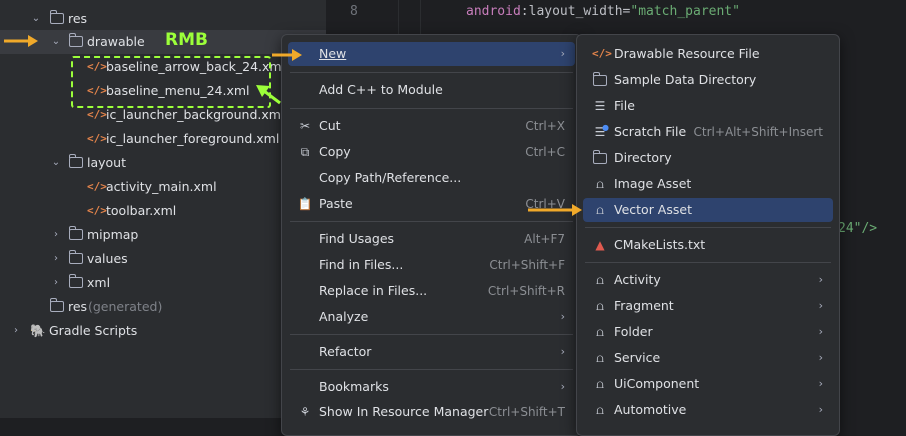 This screenshot has height=436, width=906. I want to click on arrow-to-drawable, so click(21, 41).